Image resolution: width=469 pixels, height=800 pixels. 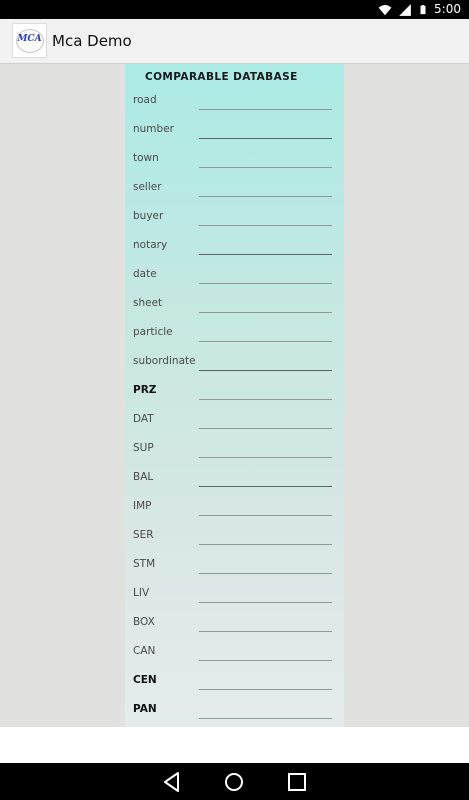 What do you see at coordinates (297, 782) in the screenshot?
I see `recents-icon` at bounding box center [297, 782].